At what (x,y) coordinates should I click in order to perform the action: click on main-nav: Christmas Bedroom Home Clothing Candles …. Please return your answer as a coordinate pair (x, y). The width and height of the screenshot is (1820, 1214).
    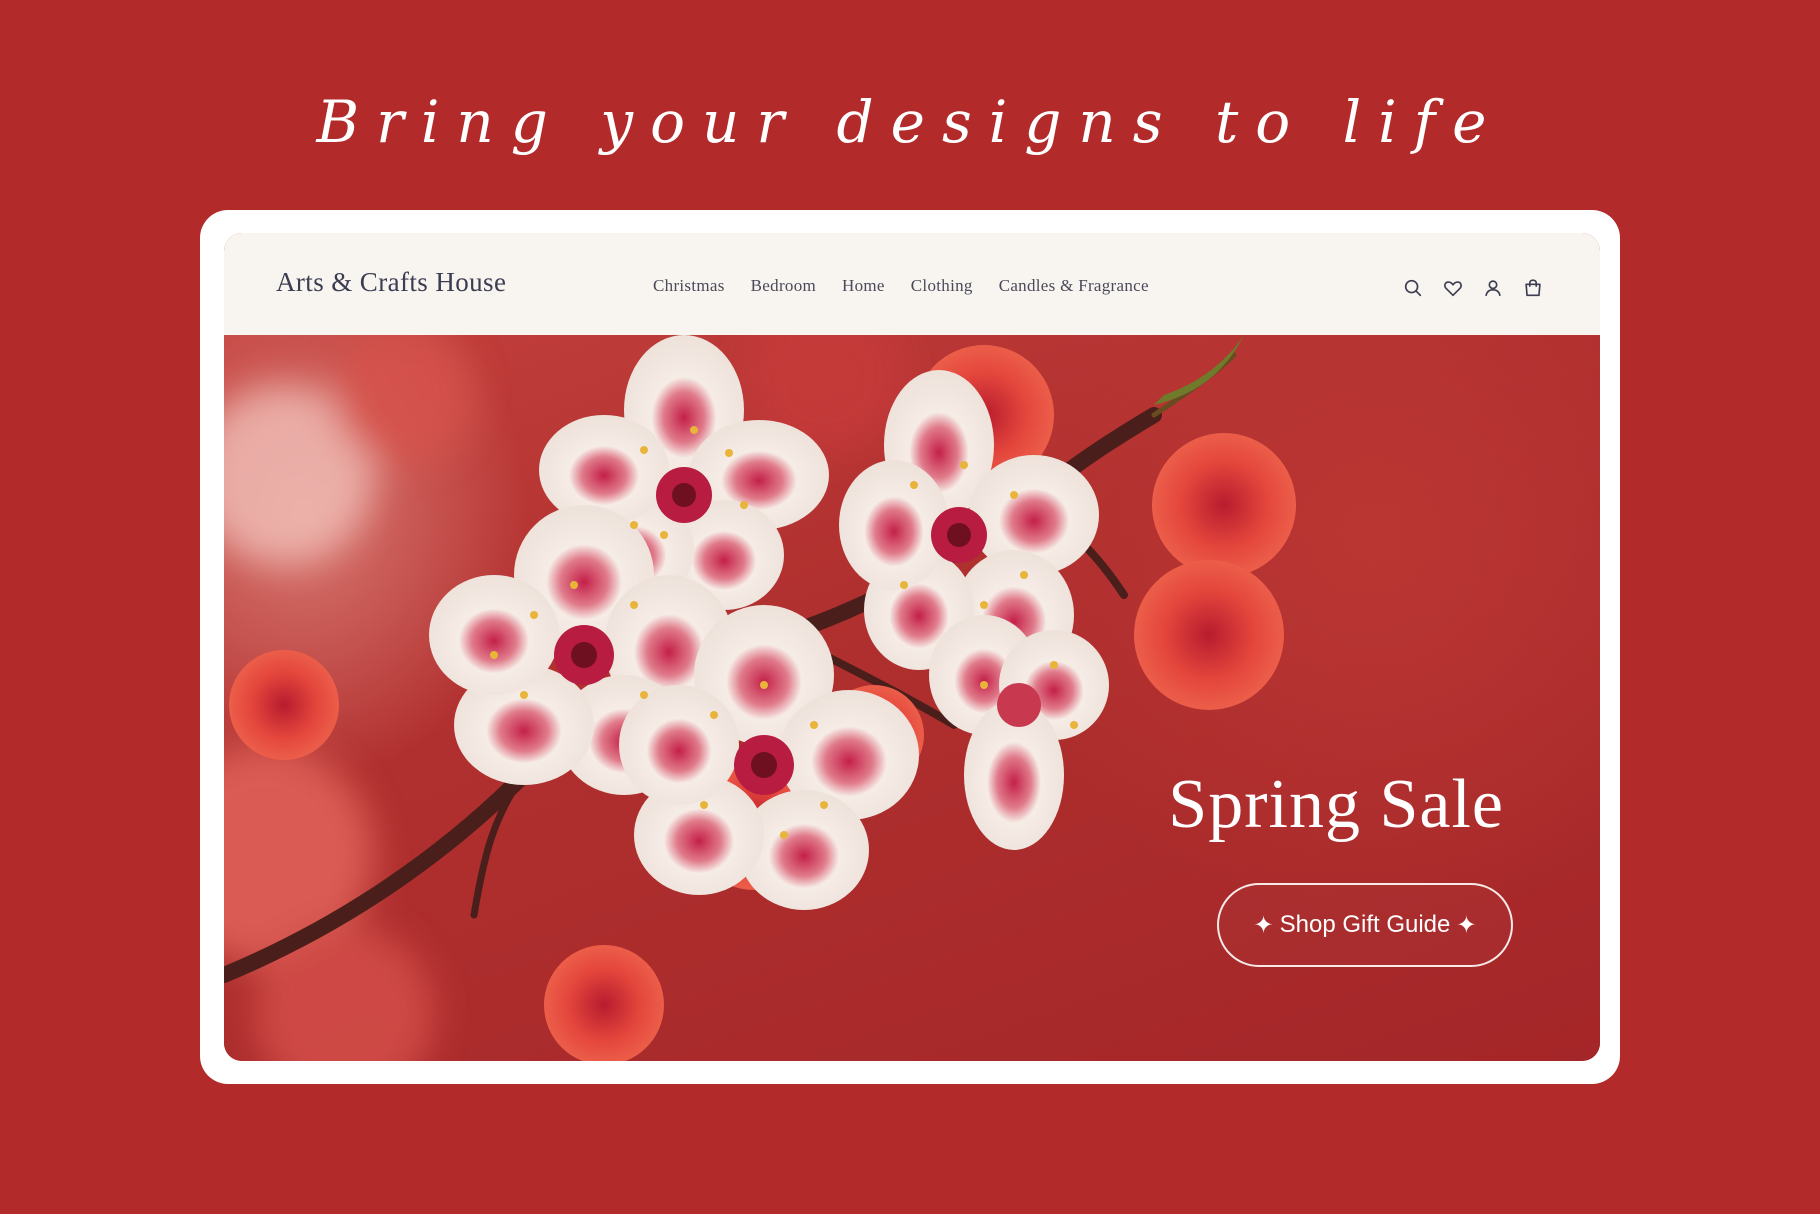
    Looking at the image, I should click on (901, 286).